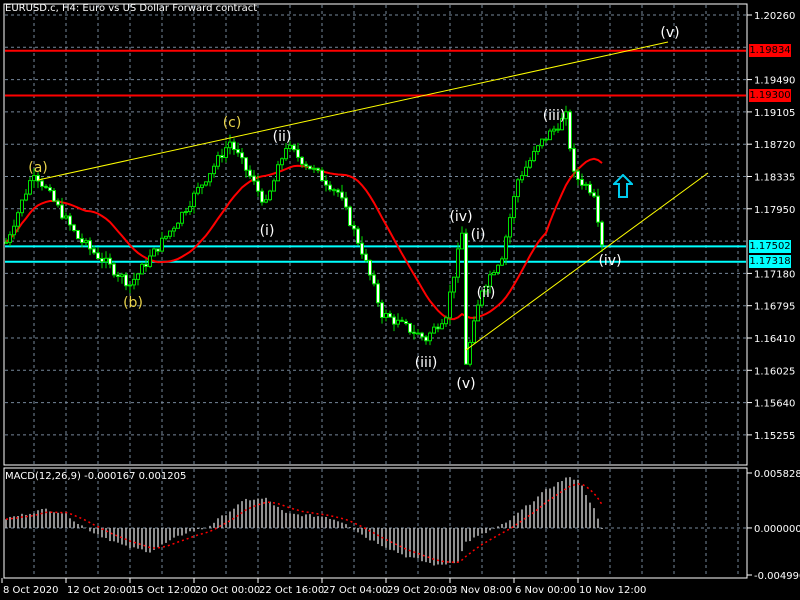 Image resolution: width=800 pixels, height=600 pixels. I want to click on time-tick-label: 20 Oct 00:00, so click(227, 590).